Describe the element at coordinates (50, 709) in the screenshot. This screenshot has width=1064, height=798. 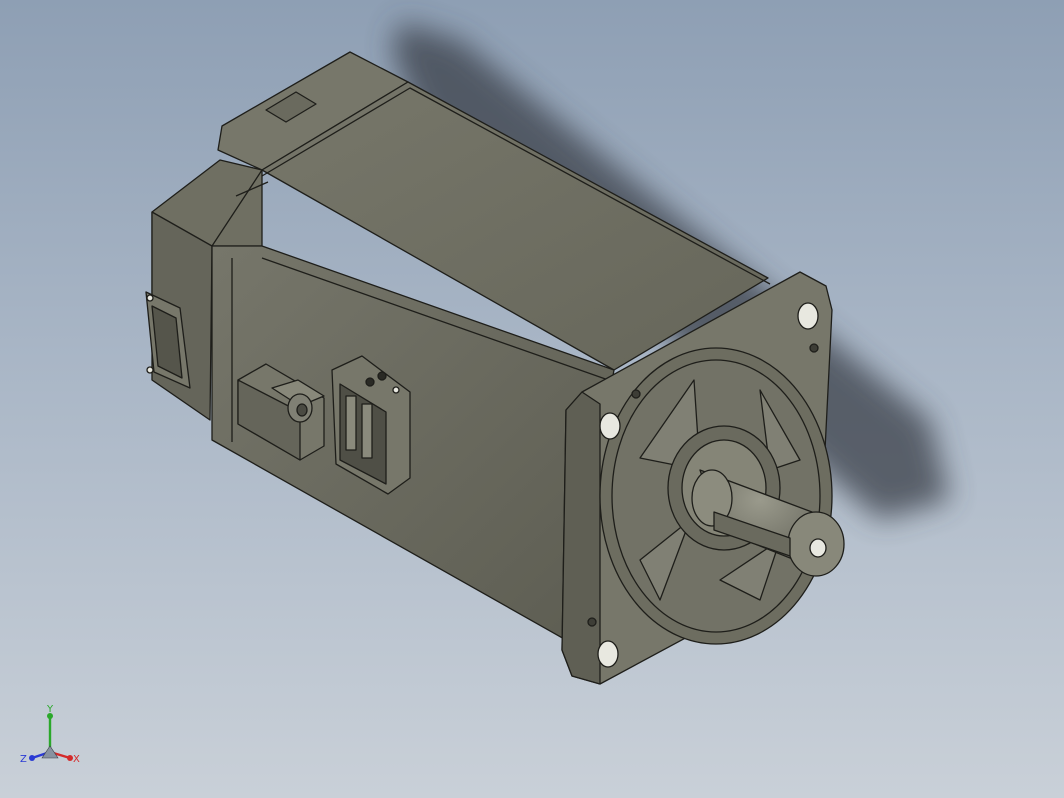
I see `y-axis-label: Y` at that location.